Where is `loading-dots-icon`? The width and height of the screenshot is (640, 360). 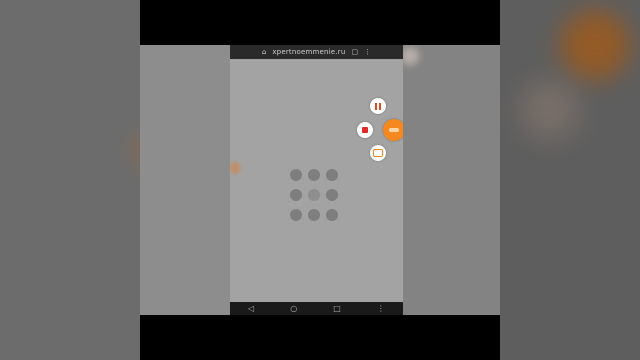
loading-dots-icon is located at coordinates (317, 196).